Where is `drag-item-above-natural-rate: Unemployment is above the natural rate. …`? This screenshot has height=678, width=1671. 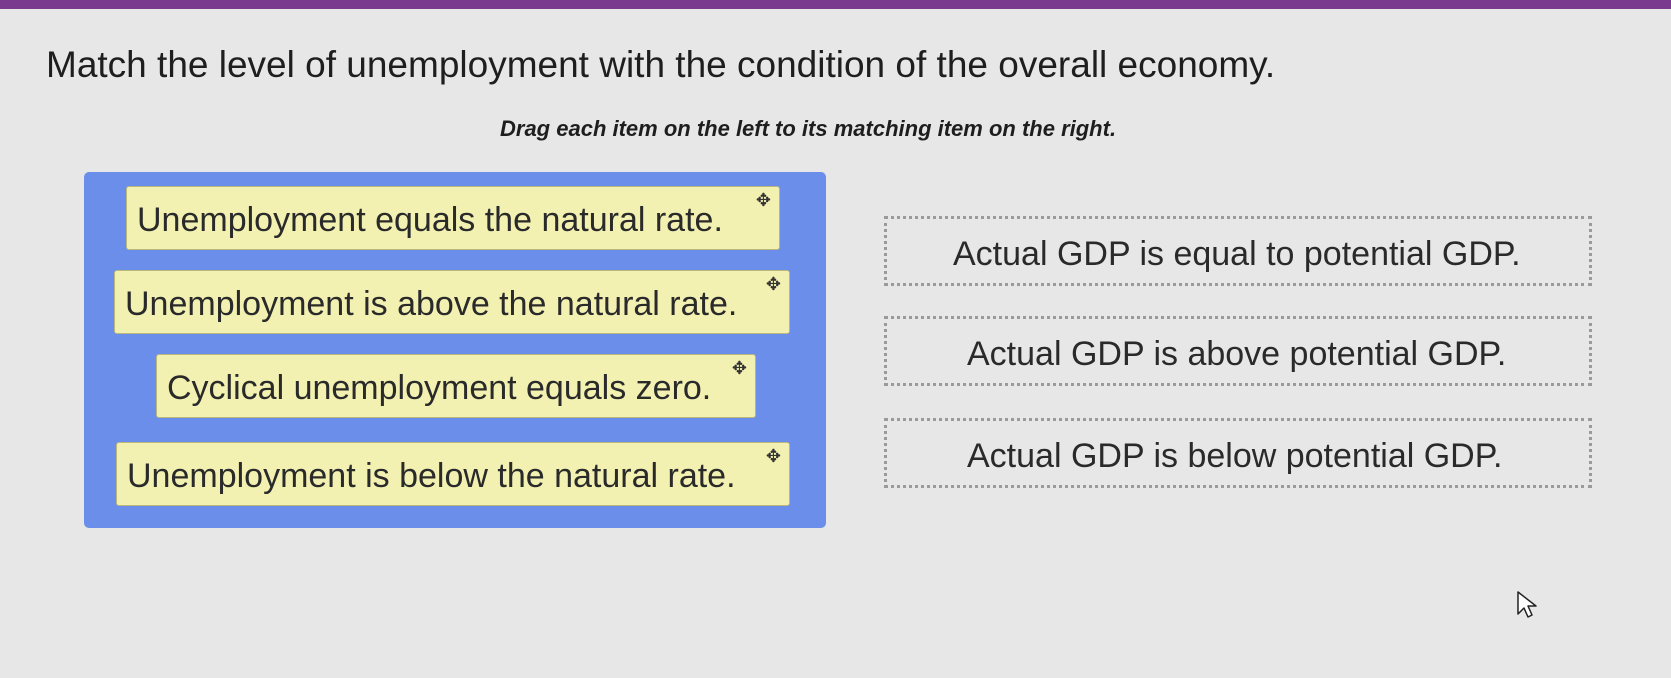
drag-item-above-natural-rate: Unemployment is above the natural rate. … is located at coordinates (452, 302).